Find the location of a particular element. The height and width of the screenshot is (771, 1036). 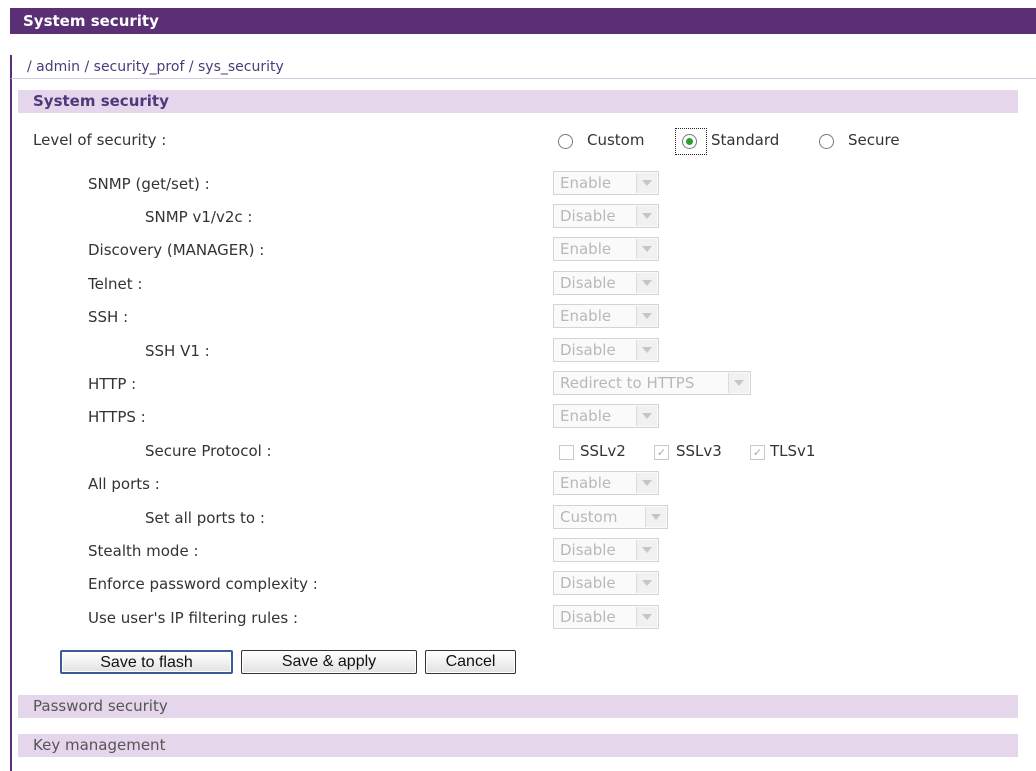

set-all-ports-label: Set all ports to : is located at coordinates (205, 518).